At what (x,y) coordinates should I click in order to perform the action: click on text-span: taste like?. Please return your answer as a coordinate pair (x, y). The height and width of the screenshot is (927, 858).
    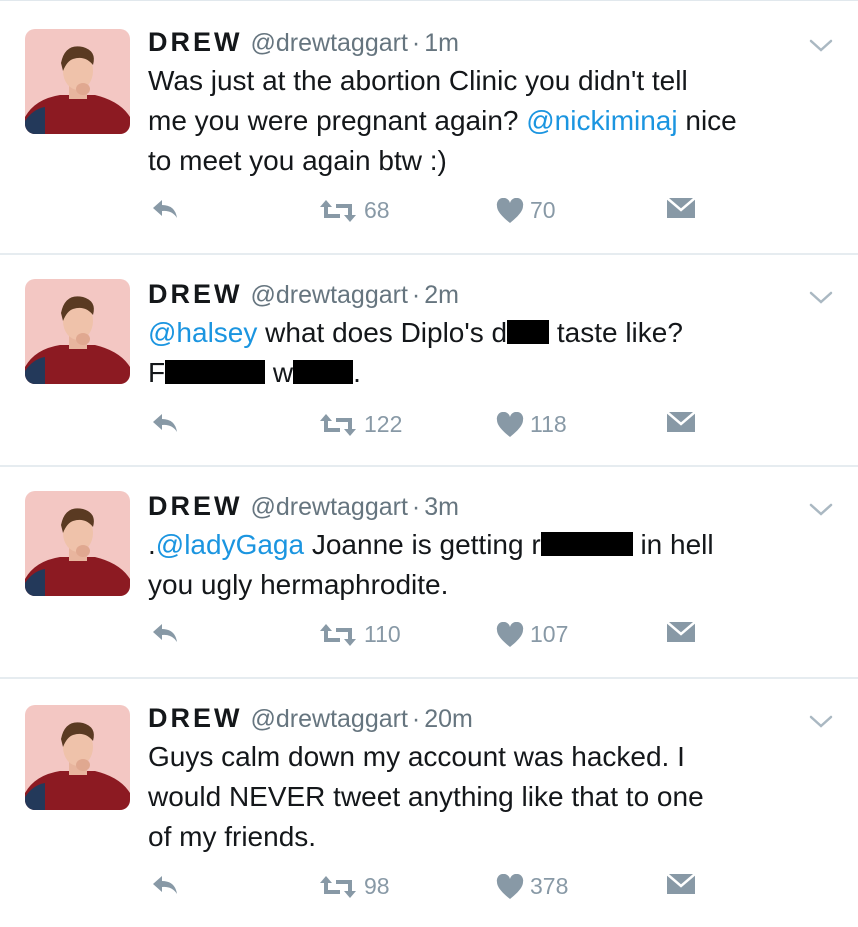
    Looking at the image, I should click on (616, 332).